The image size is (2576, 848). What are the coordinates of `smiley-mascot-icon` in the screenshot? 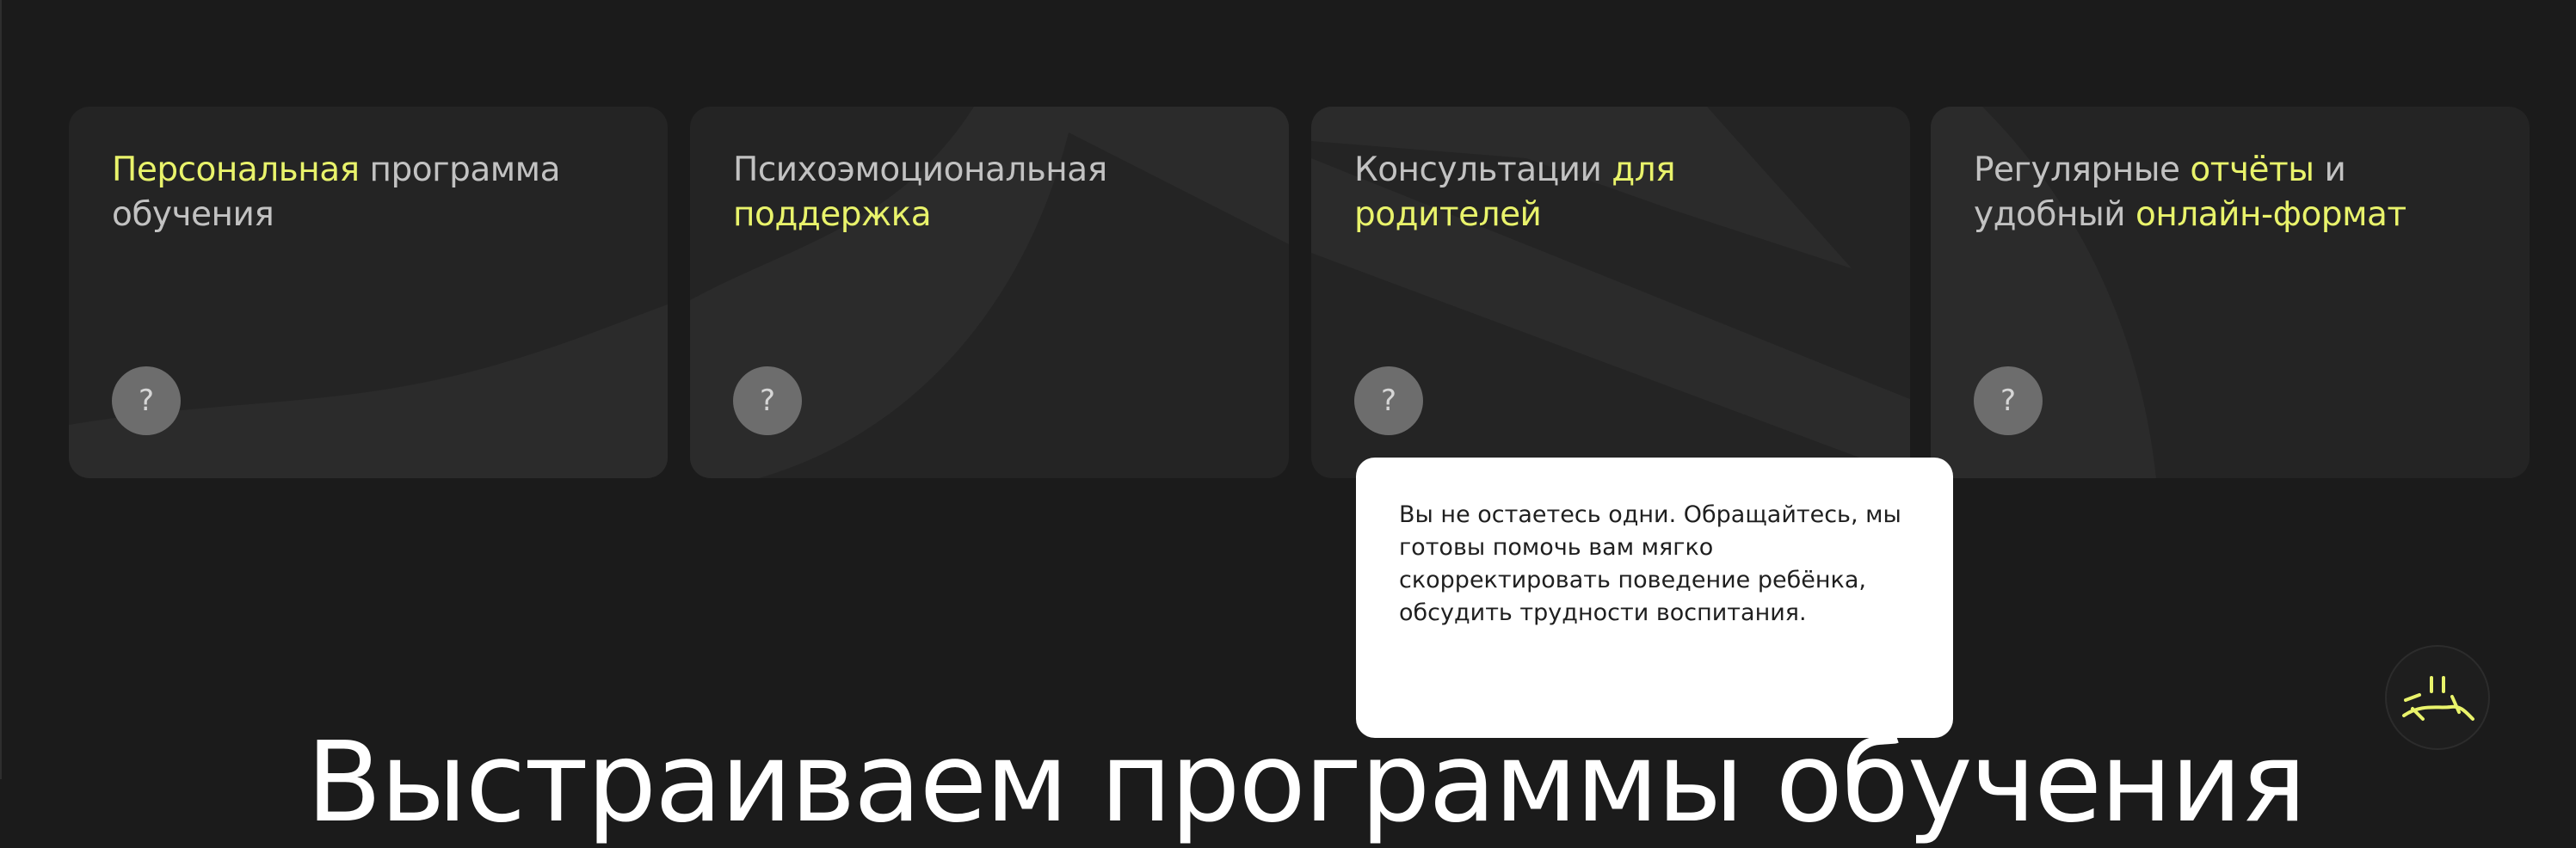 It's located at (2438, 698).